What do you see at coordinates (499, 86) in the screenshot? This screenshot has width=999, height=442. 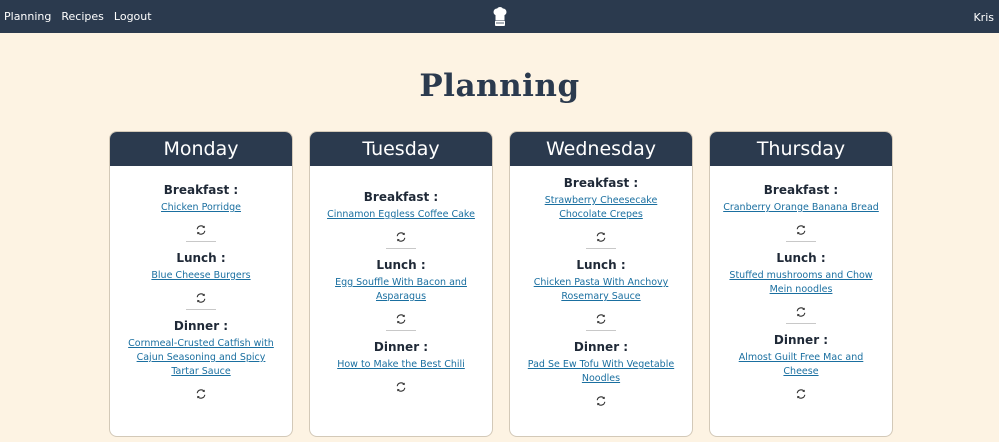 I see `page-title: Planning` at bounding box center [499, 86].